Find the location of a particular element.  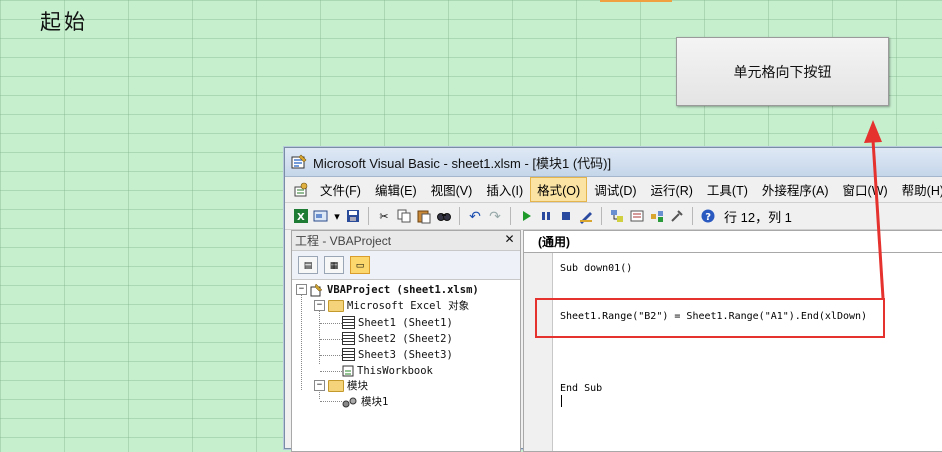

baidu-logo: Bai度 is located at coordinates (769, 368).